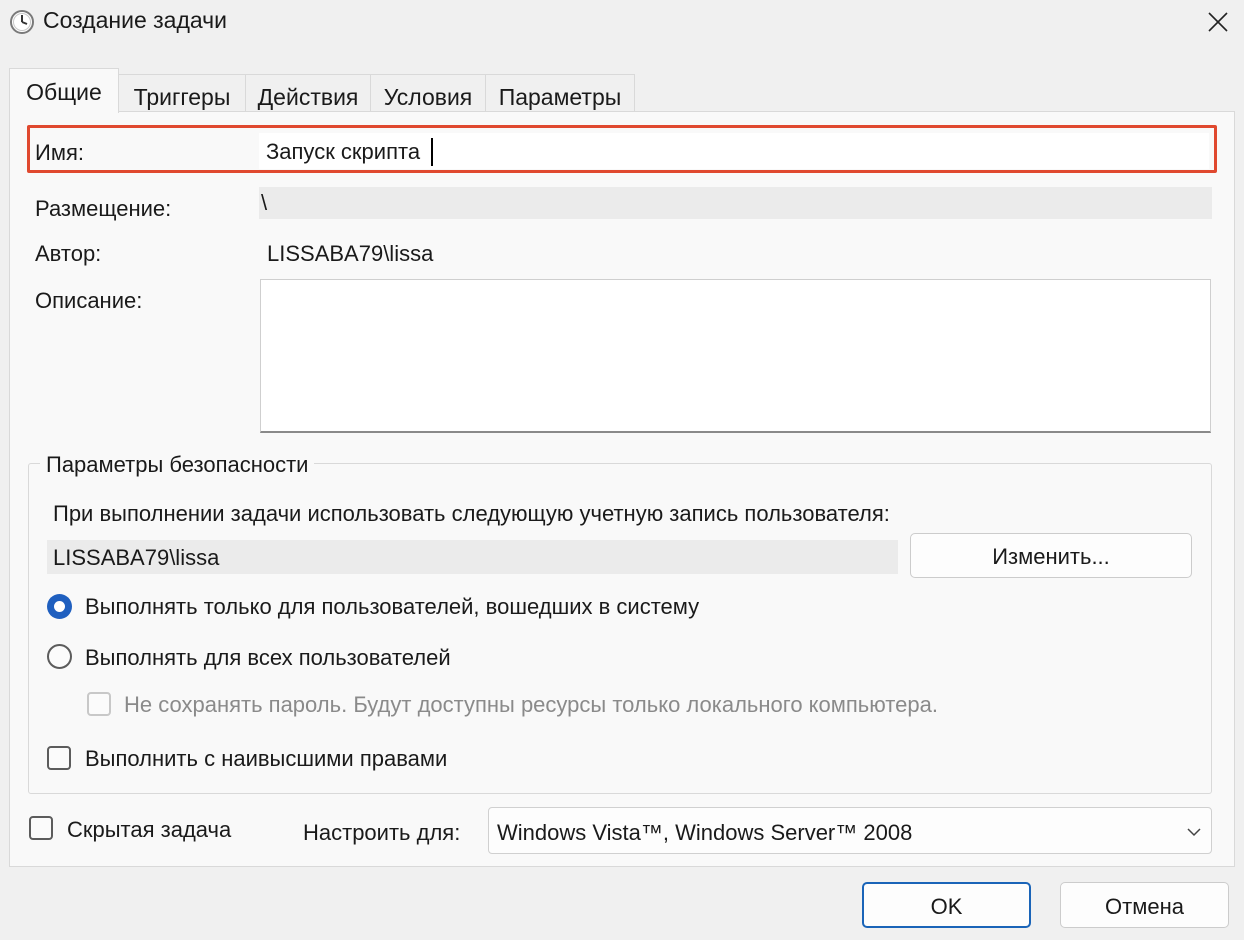 The width and height of the screenshot is (1244, 940). Describe the element at coordinates (182, 97) in the screenshot. I see `tab-triggers-label: Триггеры` at that location.